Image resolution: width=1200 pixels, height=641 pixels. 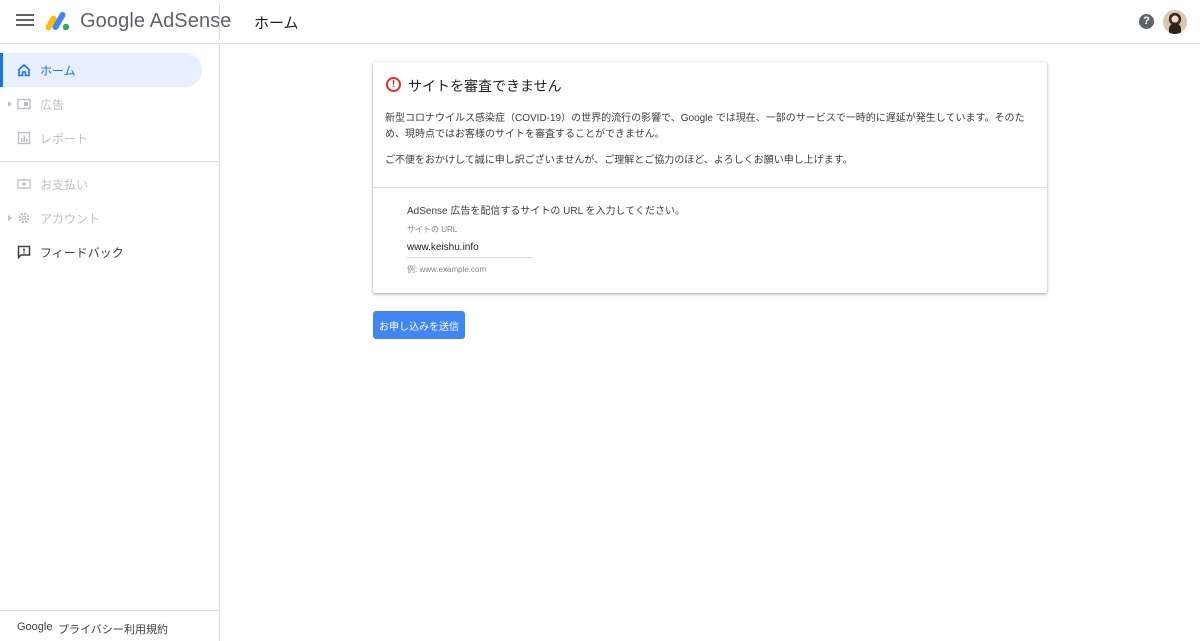 I want to click on sidebar-item-feedback: フィードバック, so click(x=101, y=252).